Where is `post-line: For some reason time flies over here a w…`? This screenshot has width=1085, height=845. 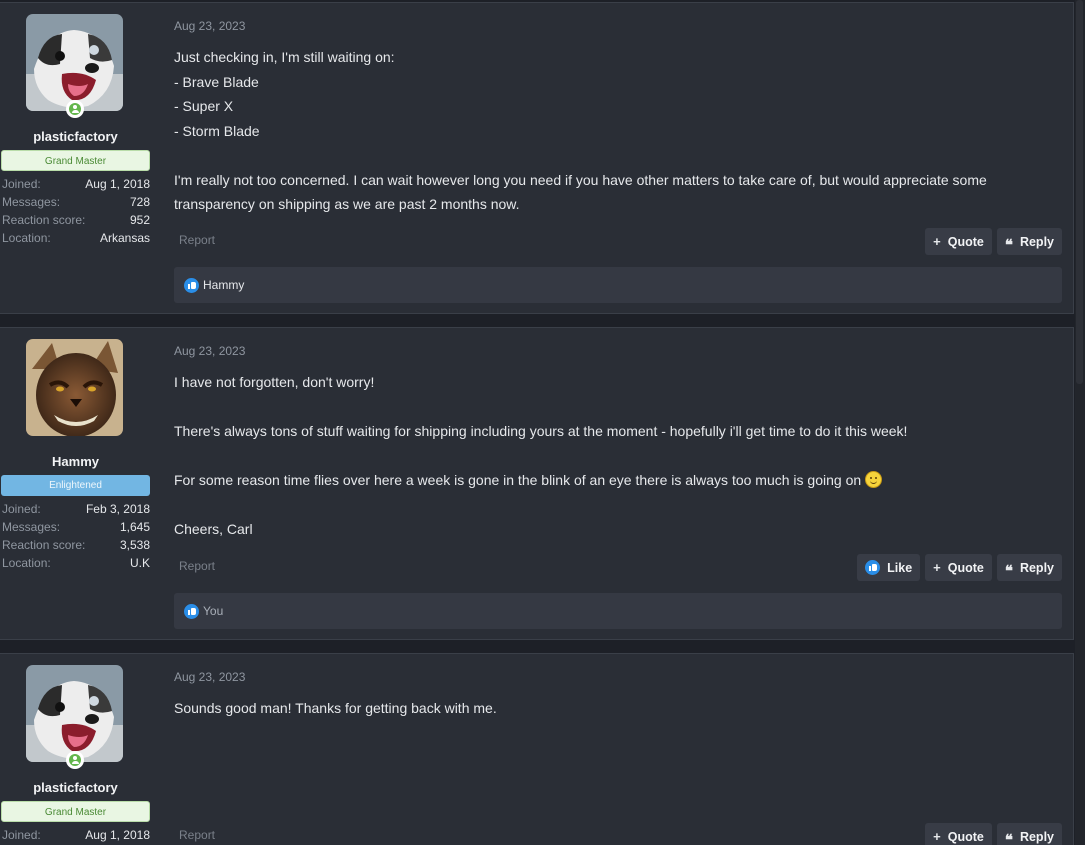
post-line: For some reason time flies over here a w… is located at coordinates (518, 480).